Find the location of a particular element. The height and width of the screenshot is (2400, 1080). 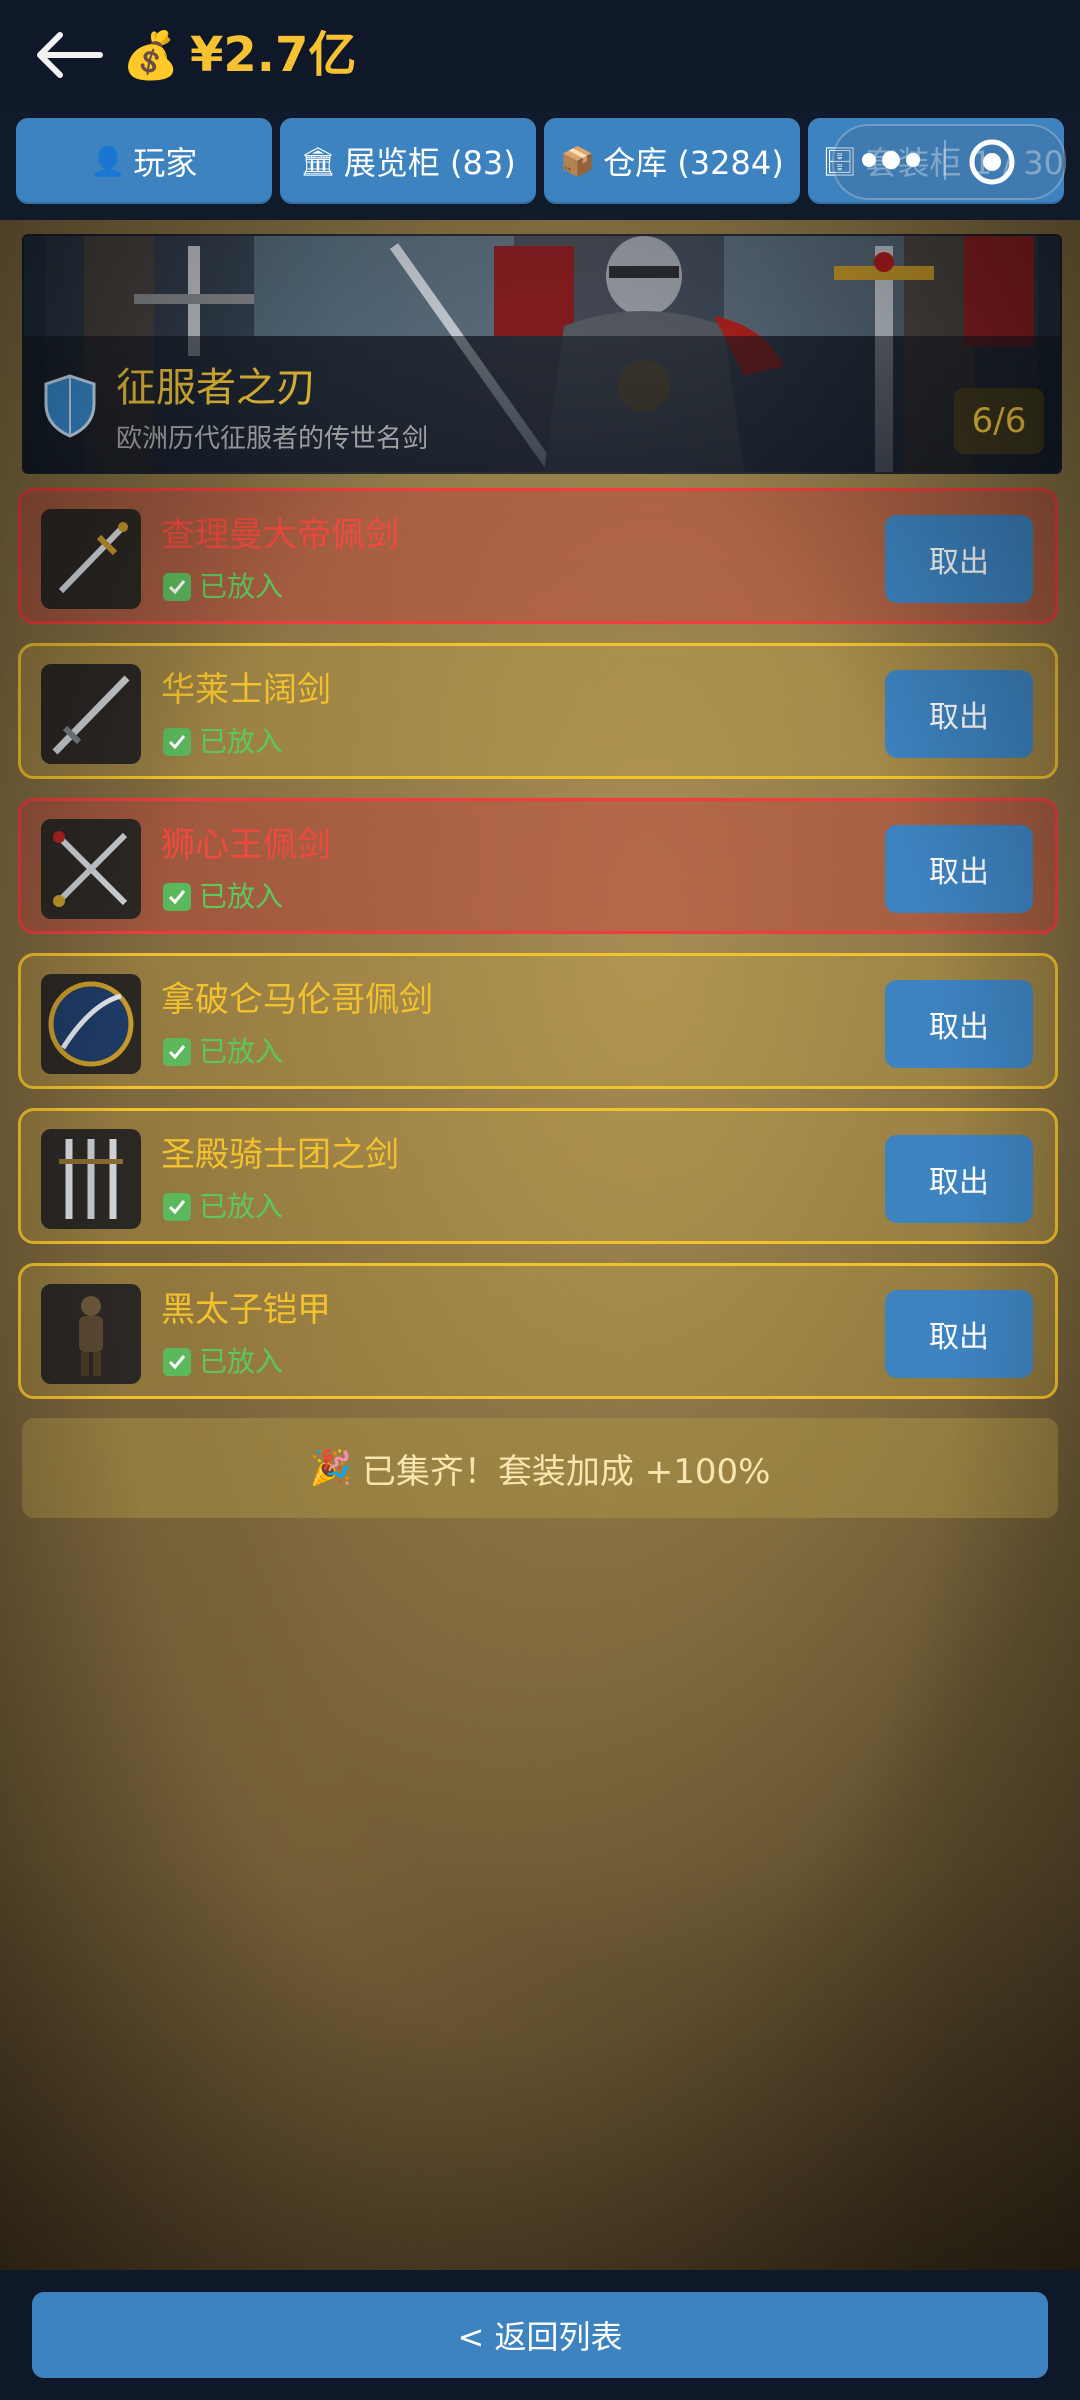

tab-player: 👤 玩家 is located at coordinates (144, 161).